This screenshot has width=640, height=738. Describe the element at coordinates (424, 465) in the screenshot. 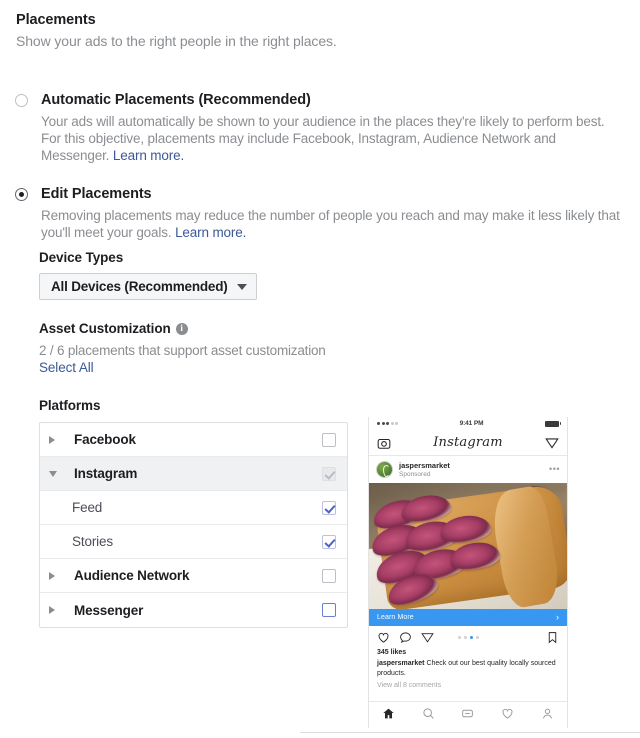

I see `post-account-name: jaspersmarket` at that location.